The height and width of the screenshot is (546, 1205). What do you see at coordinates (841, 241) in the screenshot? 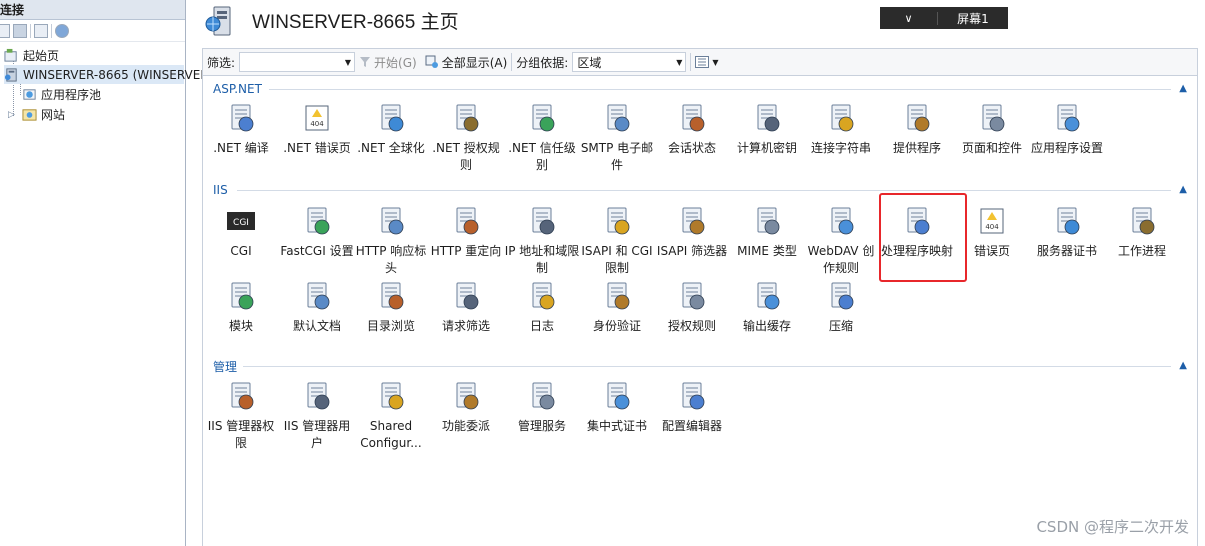
I see `feature-tile: WebDAV 创作规则` at bounding box center [841, 241].